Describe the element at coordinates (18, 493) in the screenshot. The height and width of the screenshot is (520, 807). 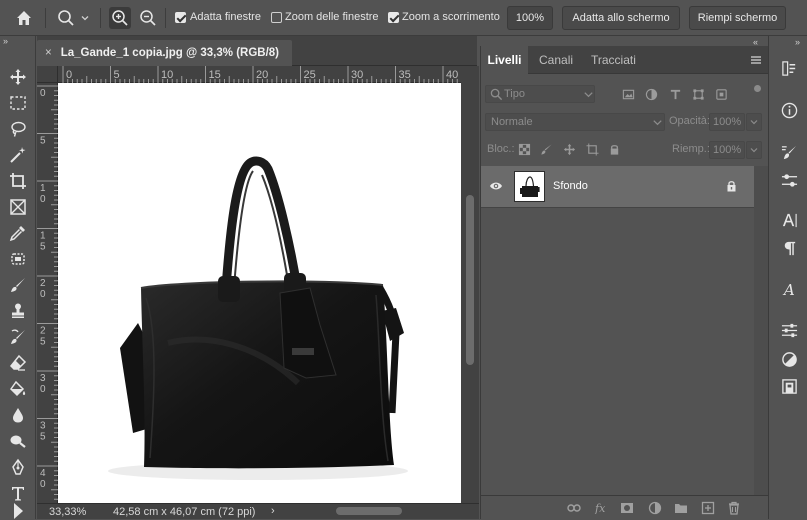
I see `type-tool-icon` at that location.